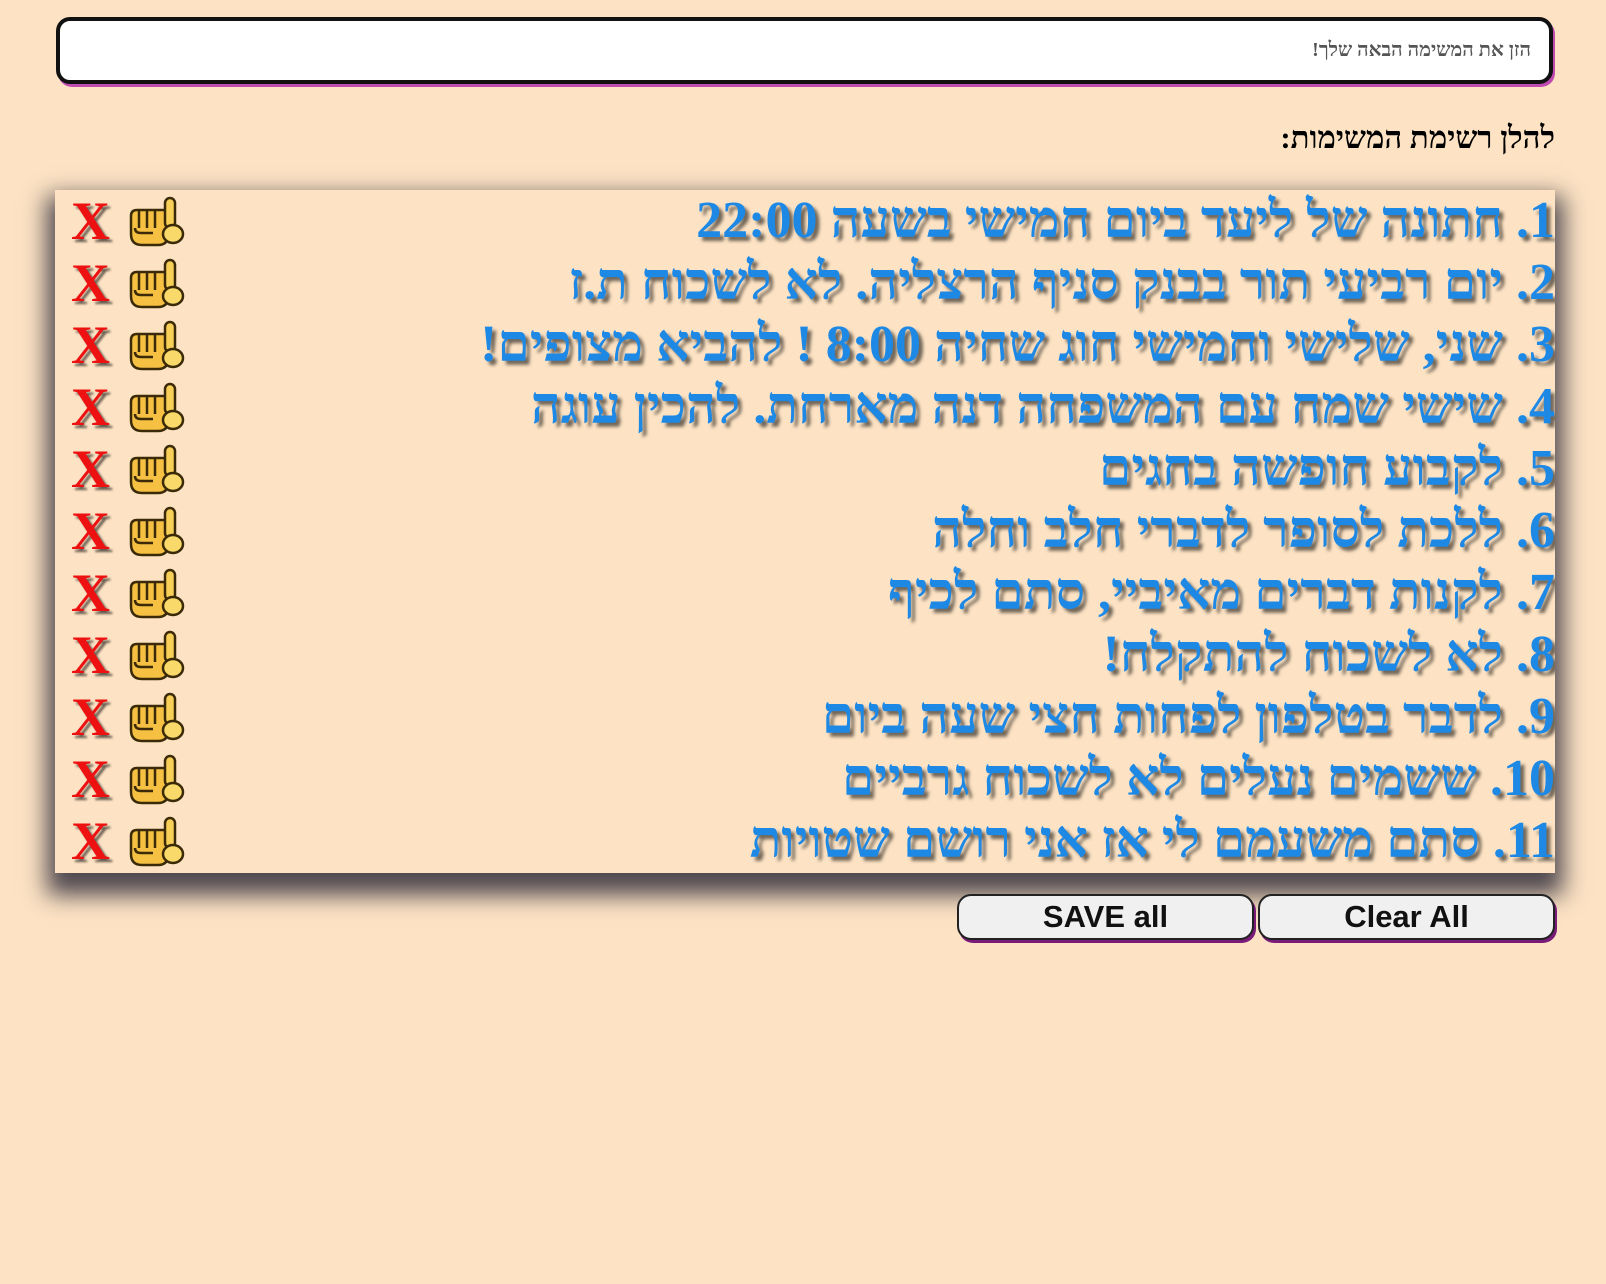 The height and width of the screenshot is (1284, 1606). What do you see at coordinates (805, 655) in the screenshot?
I see `task-item: 8. לא לשכוח להתקלח! X` at bounding box center [805, 655].